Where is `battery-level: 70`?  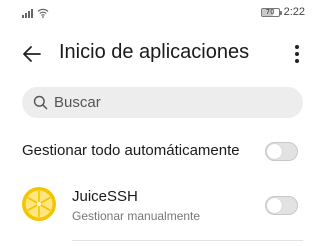
battery-level: 70 is located at coordinates (270, 11).